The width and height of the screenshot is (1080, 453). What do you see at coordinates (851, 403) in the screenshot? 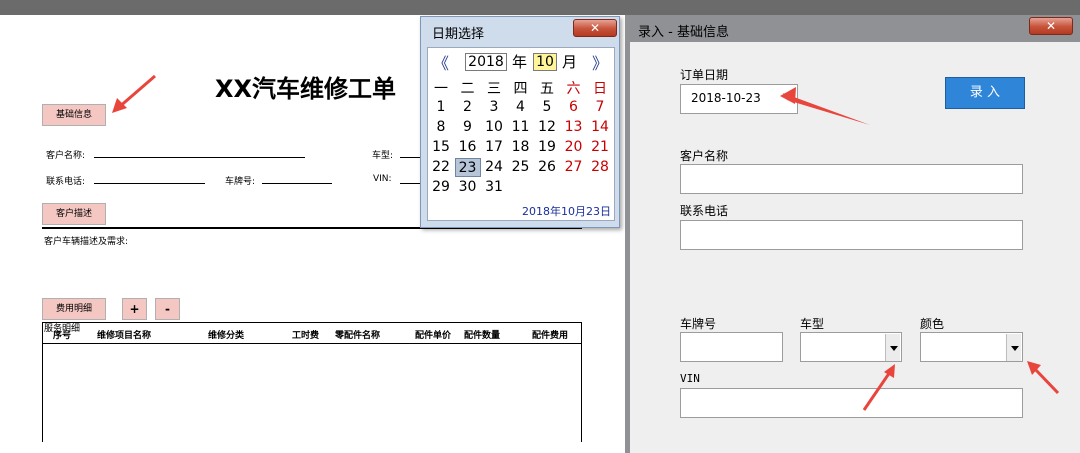
I see `vin-field` at bounding box center [851, 403].